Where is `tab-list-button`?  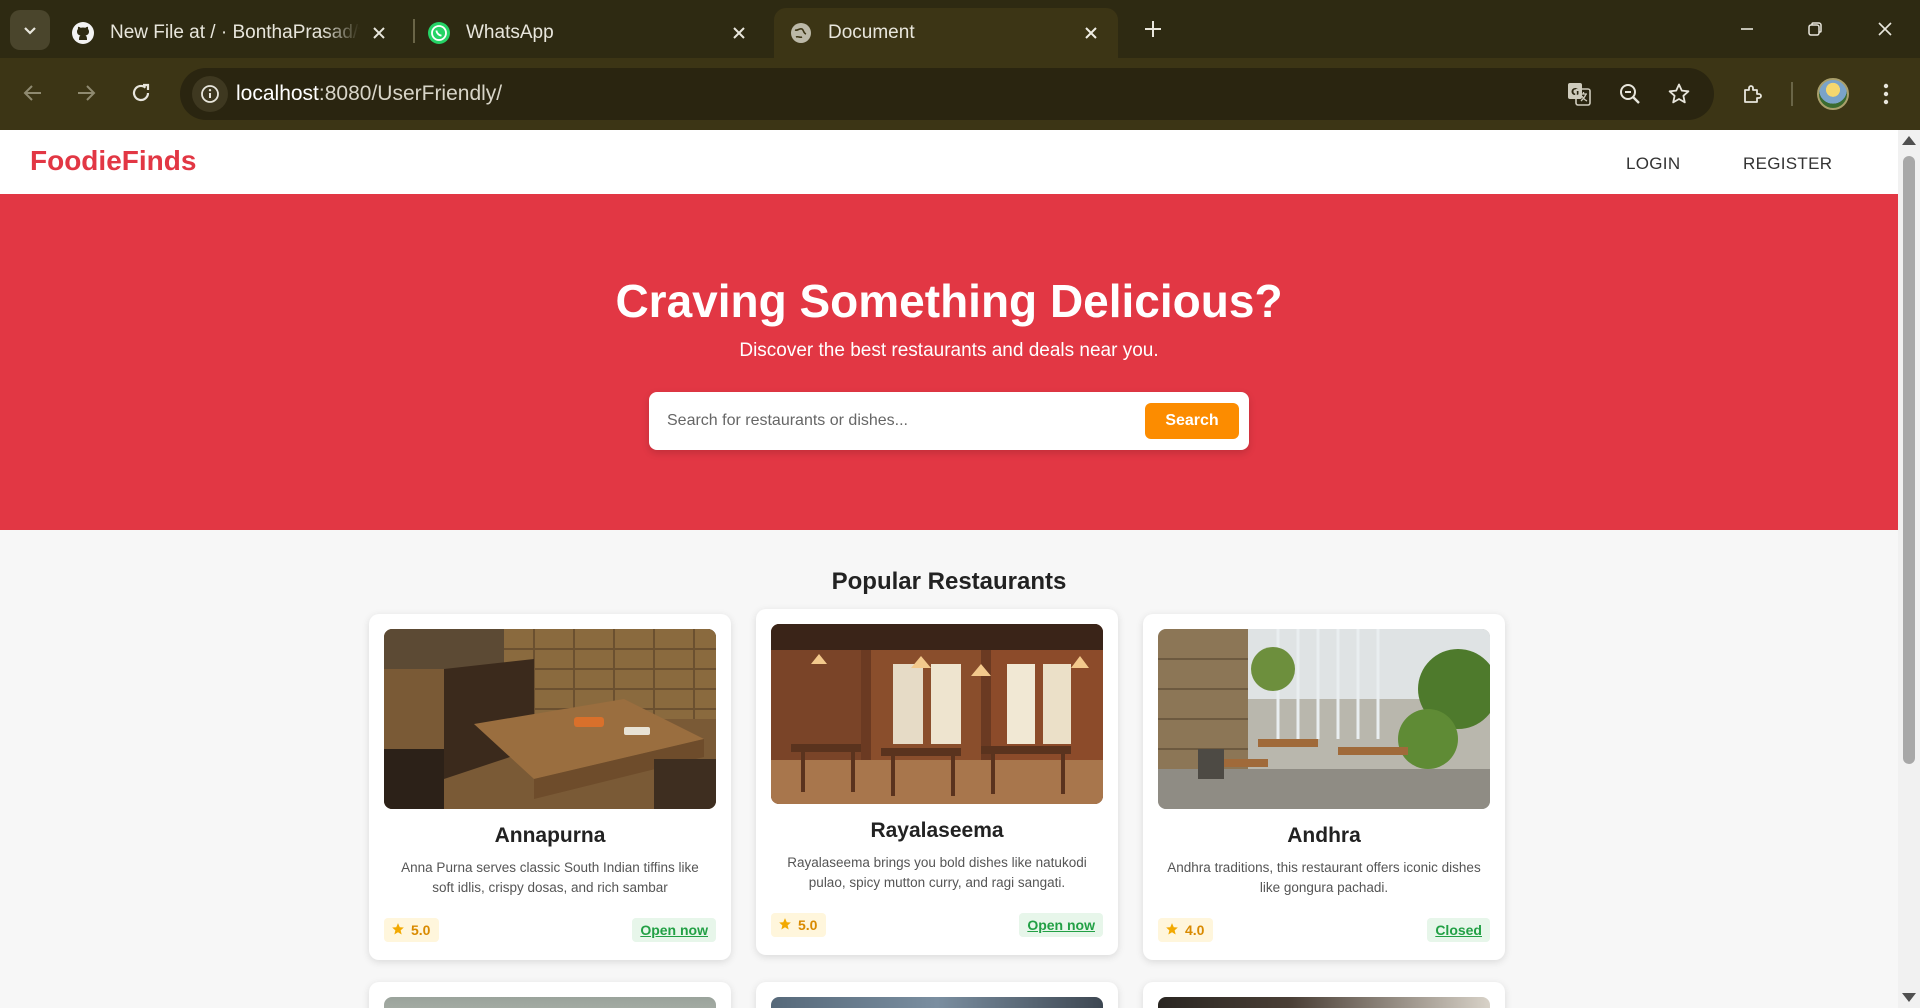
tab-list-button is located at coordinates (30, 30).